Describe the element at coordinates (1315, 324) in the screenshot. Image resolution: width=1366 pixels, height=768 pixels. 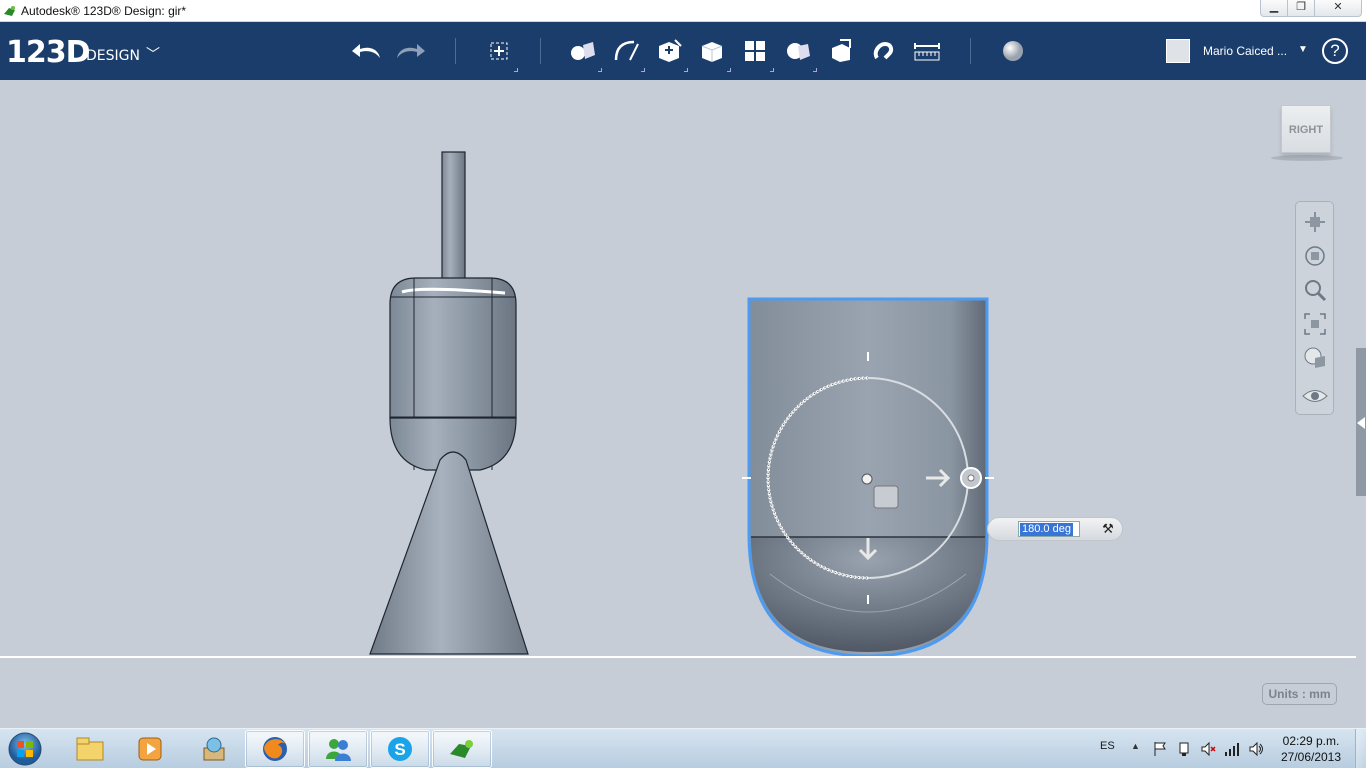
I see `fit-icon` at that location.